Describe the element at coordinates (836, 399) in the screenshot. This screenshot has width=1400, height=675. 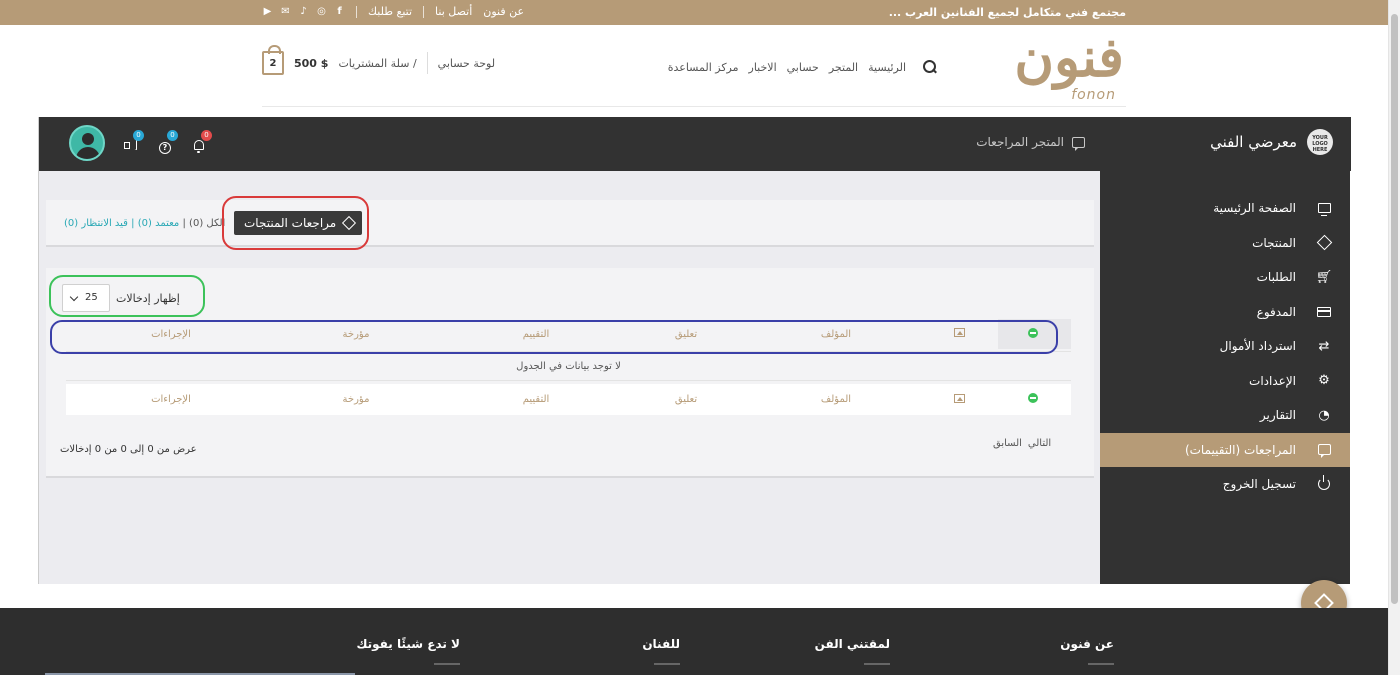
I see `col-author: المؤلف` at that location.